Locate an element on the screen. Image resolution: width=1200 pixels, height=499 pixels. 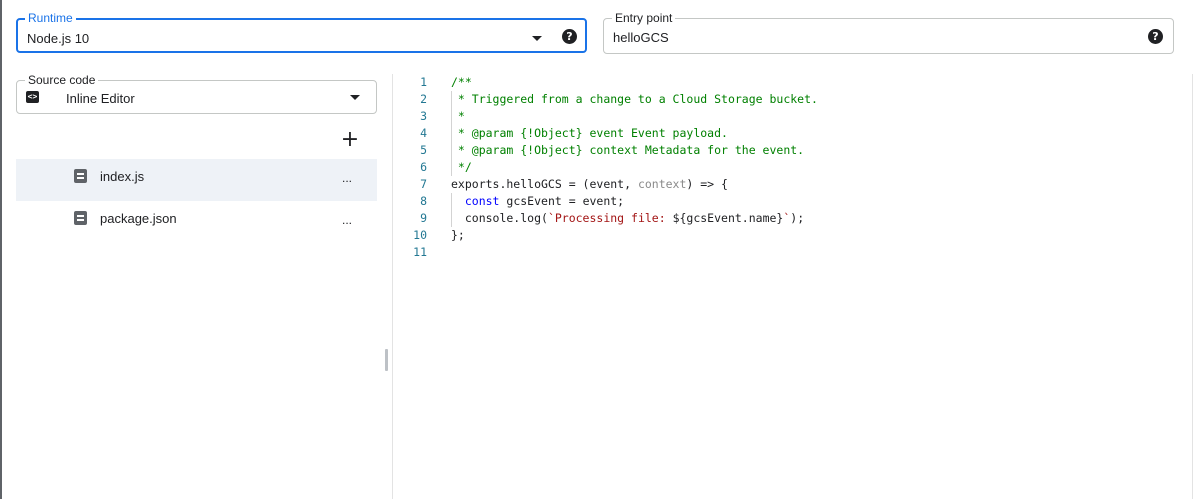
code-token: exports.helloGCS = (event, is located at coordinates (544, 184).